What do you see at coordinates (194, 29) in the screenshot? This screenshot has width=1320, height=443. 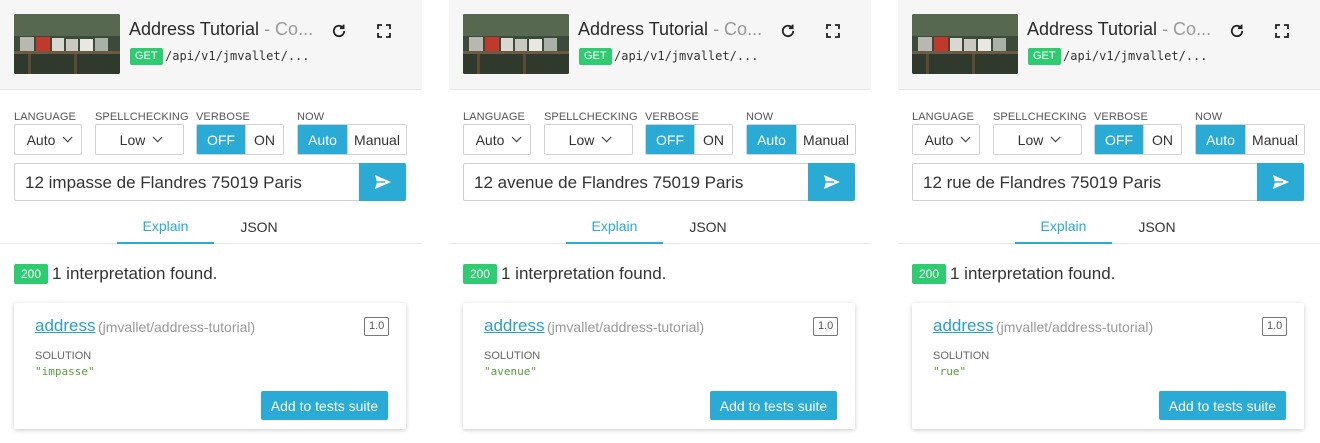 I see `app-title: Address Tutorial` at bounding box center [194, 29].